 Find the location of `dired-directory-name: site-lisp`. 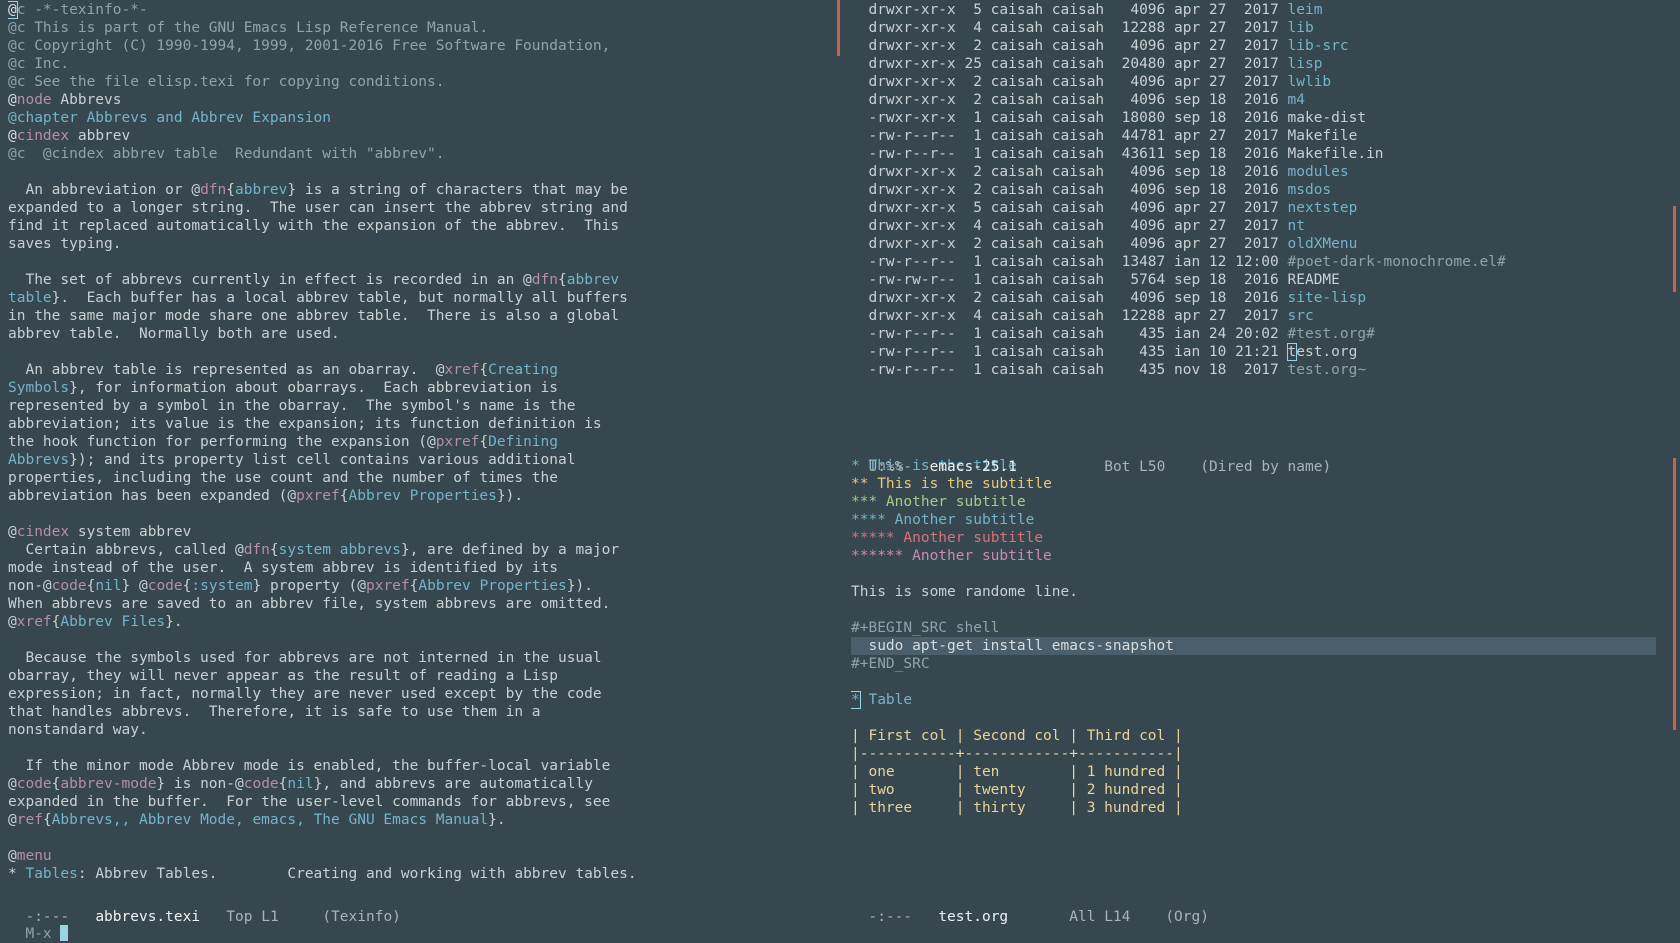

dired-directory-name: site-lisp is located at coordinates (1327, 298).